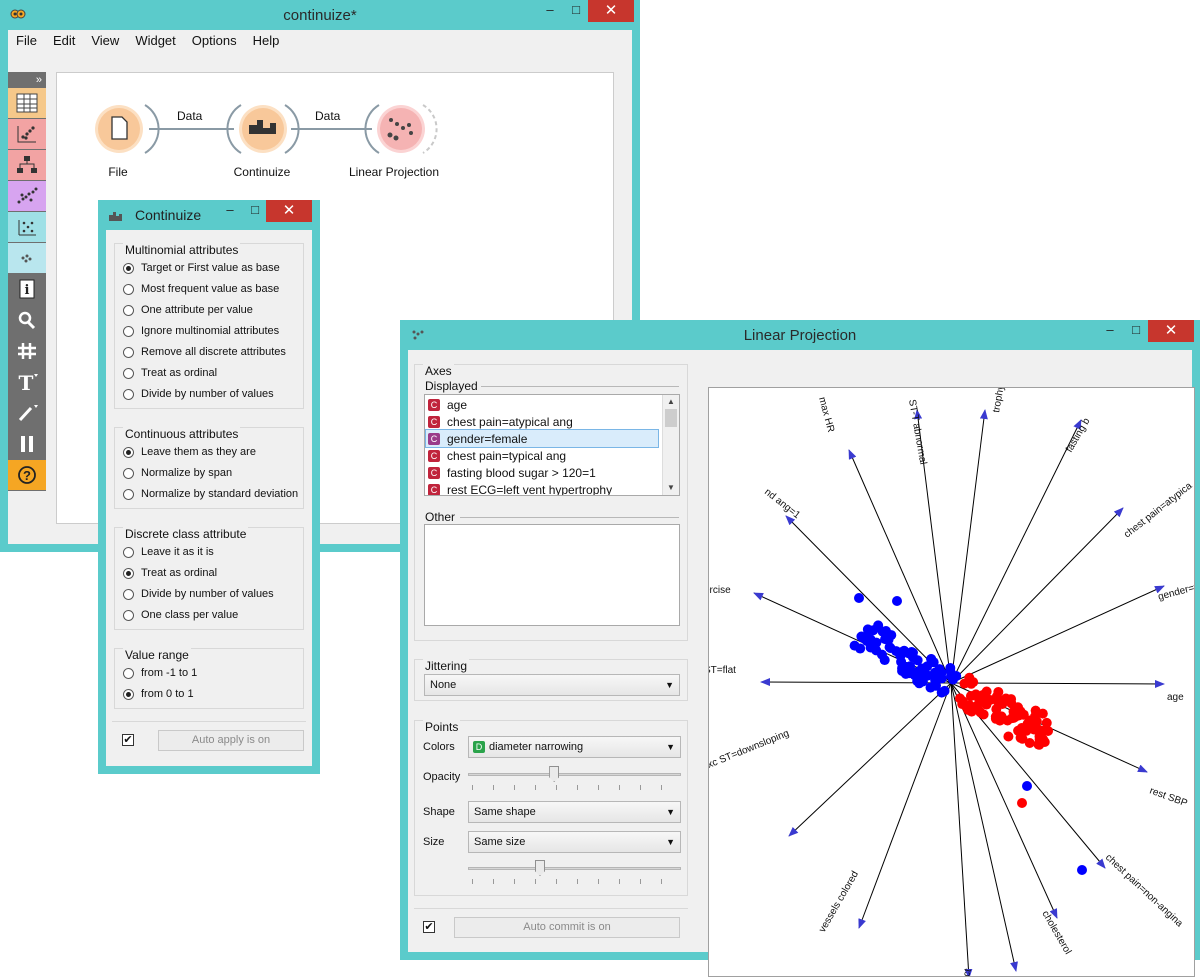 This screenshot has width=1200, height=977. Describe the element at coordinates (968, 546) in the screenshot. I see `axis-arrow` at that location.